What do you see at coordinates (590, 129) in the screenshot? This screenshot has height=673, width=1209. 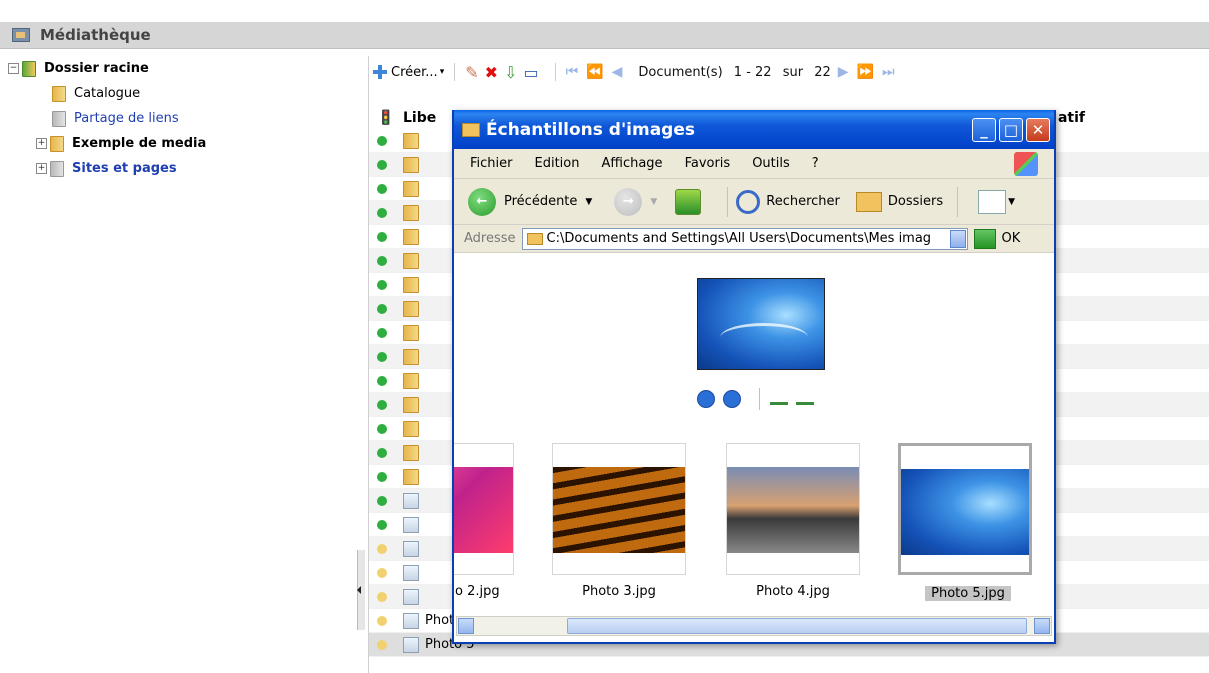 I see `window-title: Échantillons d'images` at bounding box center [590, 129].